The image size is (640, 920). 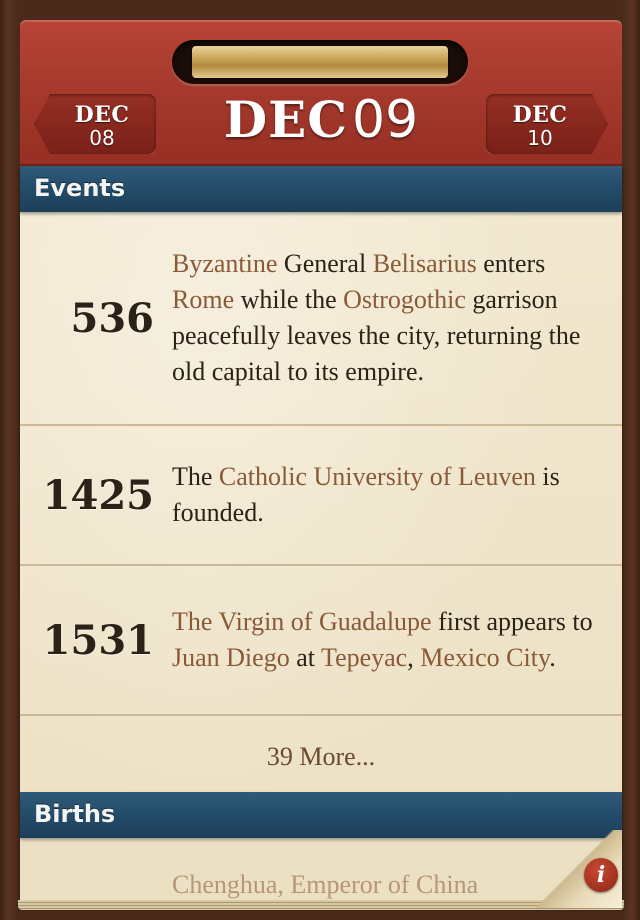 What do you see at coordinates (231, 657) in the screenshot?
I see `event-link: Juan Diego` at bounding box center [231, 657].